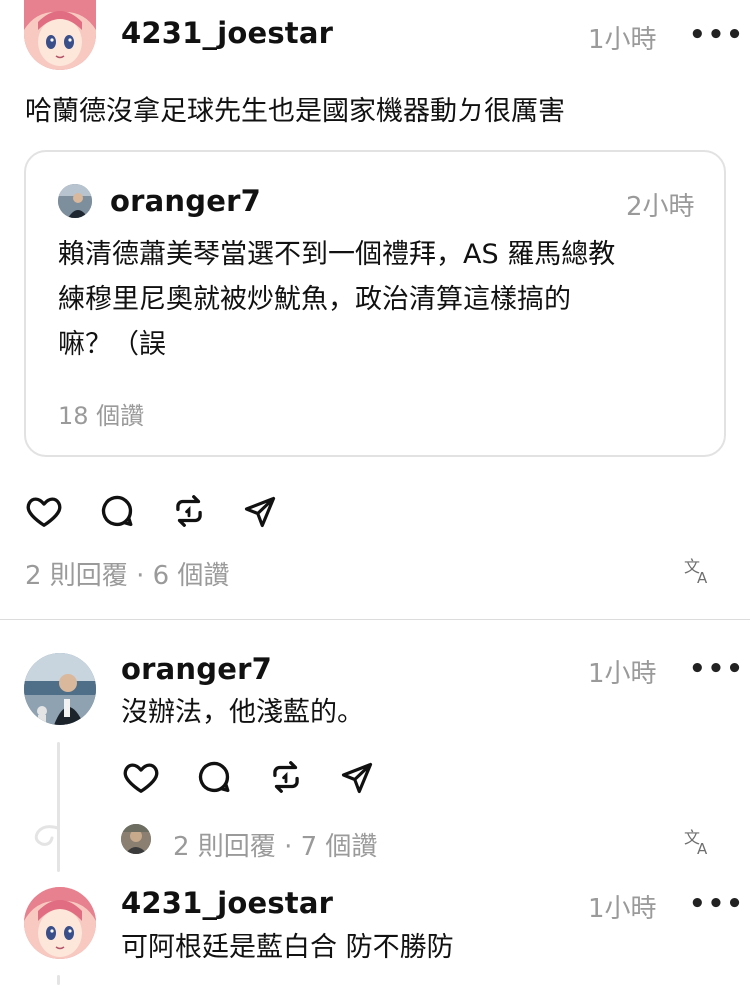 The width and height of the screenshot is (750, 985). I want to click on reply-stats: 2 則回覆 · 7 個讚, so click(275, 844).